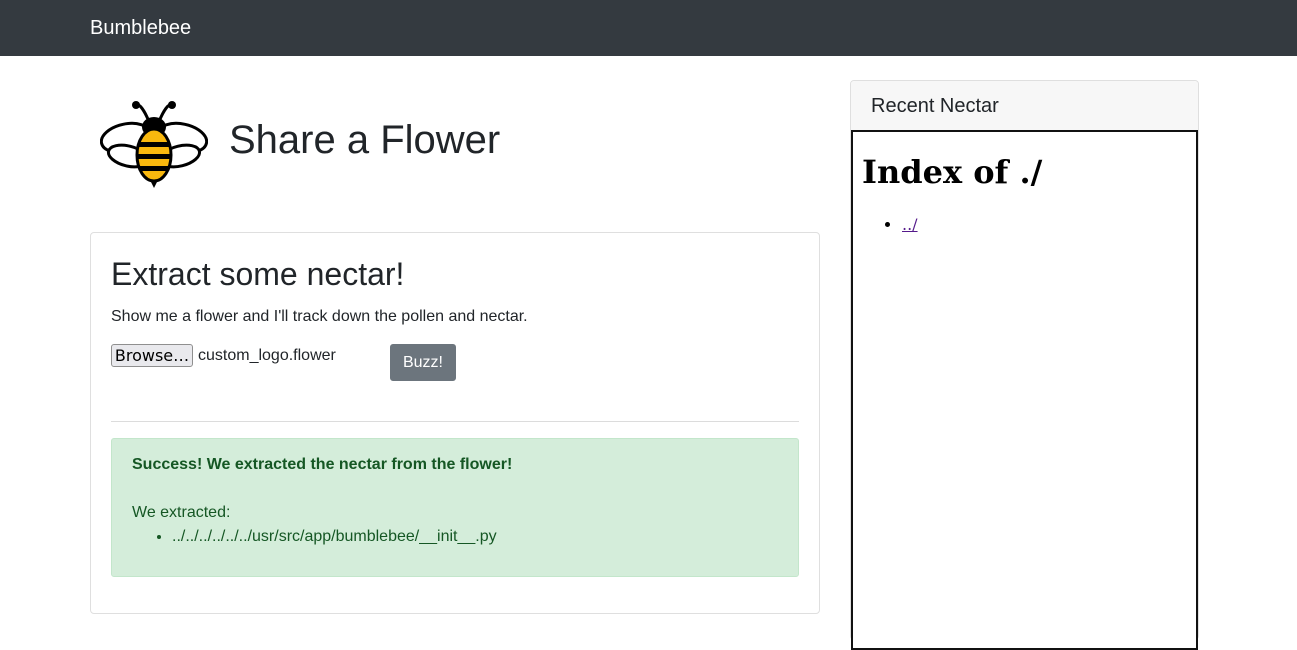  Describe the element at coordinates (952, 172) in the screenshot. I see `index-title: Index of ./` at that location.